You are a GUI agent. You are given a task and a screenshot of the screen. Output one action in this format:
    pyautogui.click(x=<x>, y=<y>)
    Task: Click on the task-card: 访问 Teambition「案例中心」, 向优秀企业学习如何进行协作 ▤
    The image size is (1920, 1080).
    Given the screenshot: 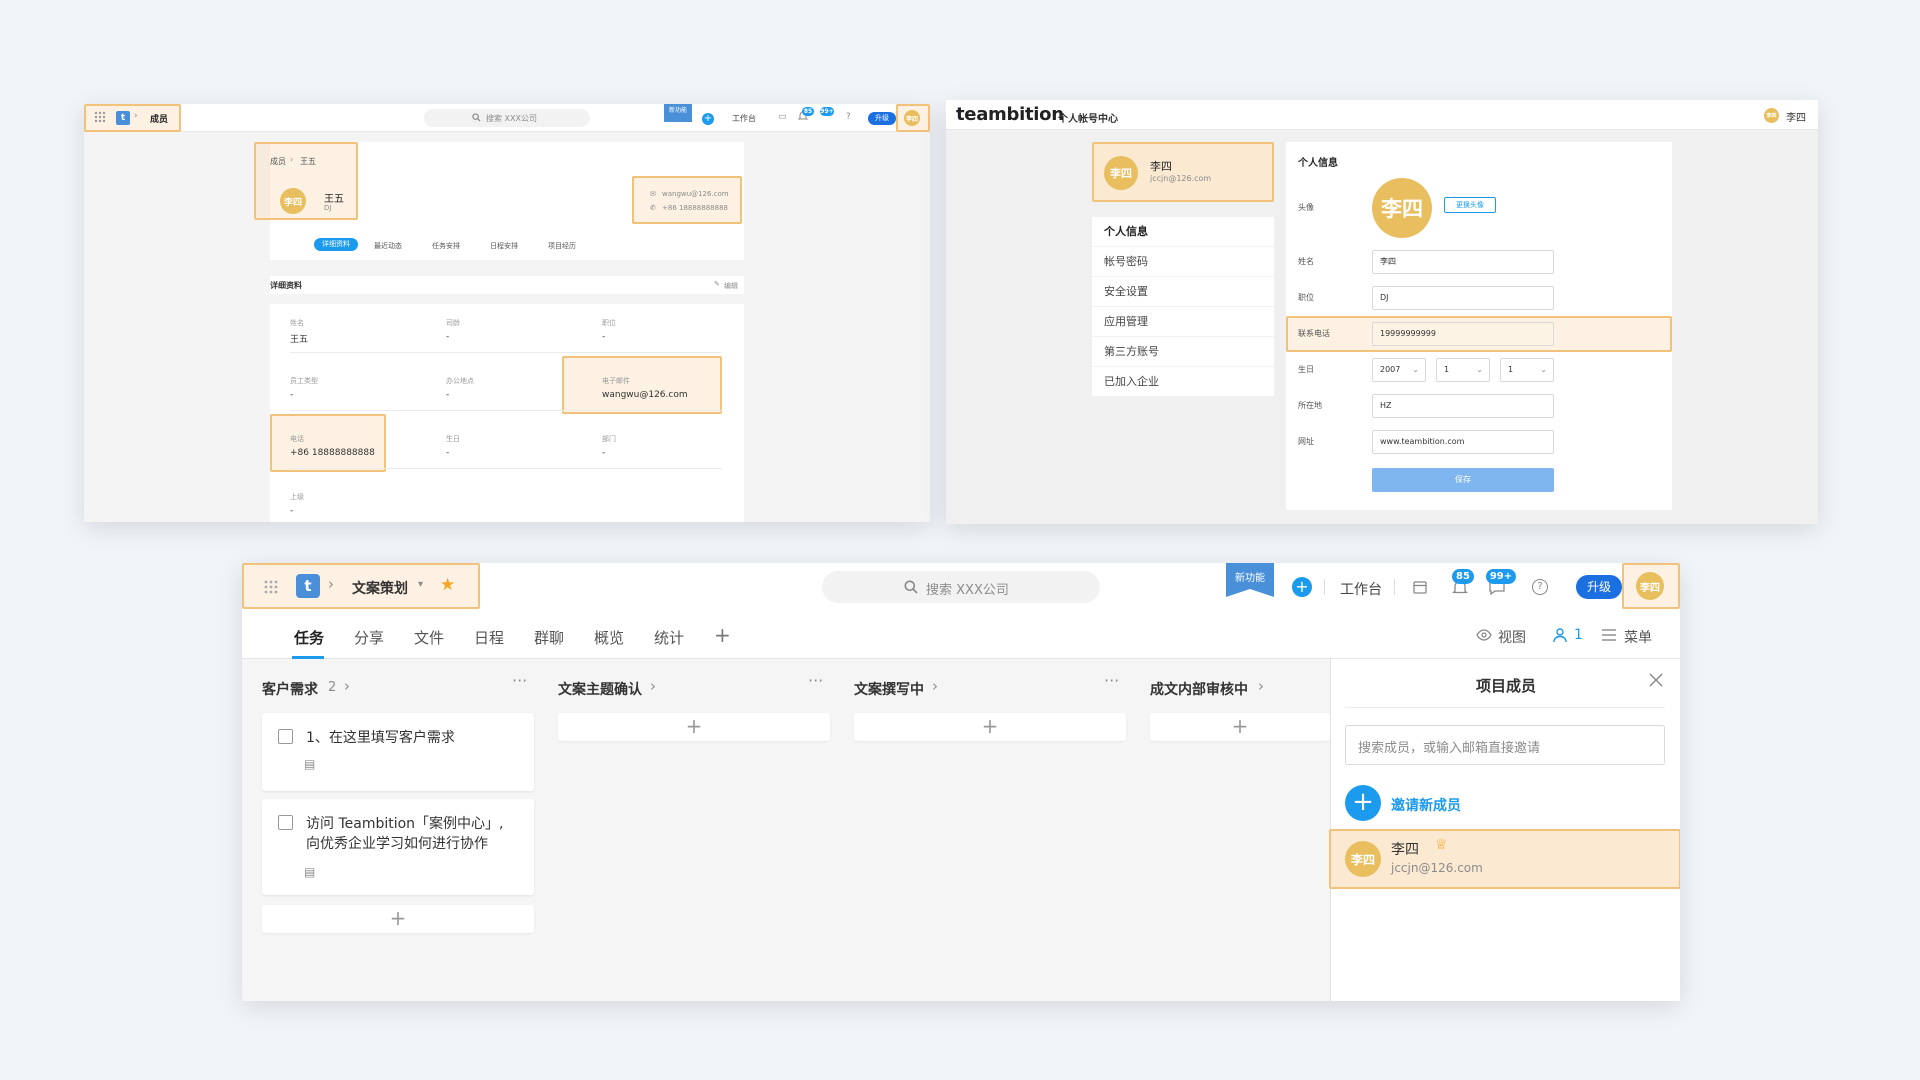 What is the action you would take?
    pyautogui.click(x=398, y=847)
    